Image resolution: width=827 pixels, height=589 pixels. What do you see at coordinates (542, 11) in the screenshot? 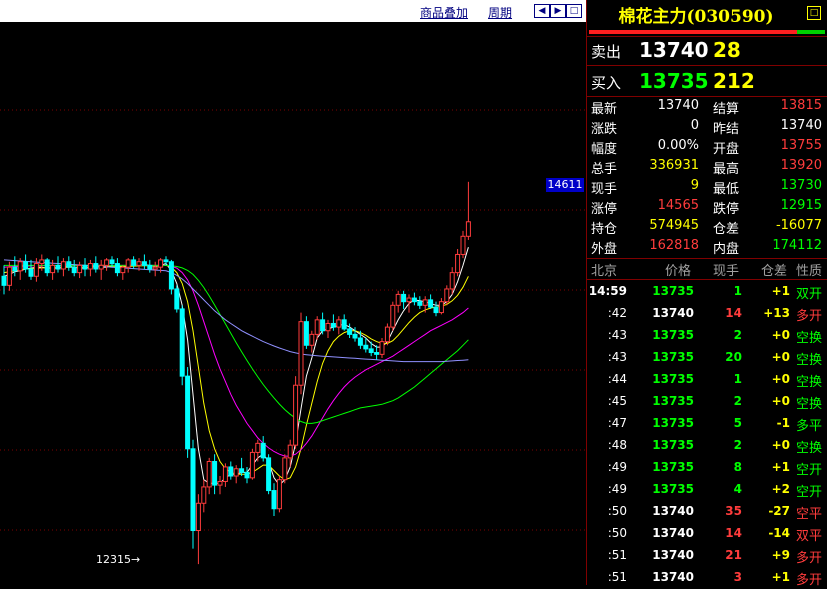
I see `arrow-left-icon: ◀` at bounding box center [542, 11].